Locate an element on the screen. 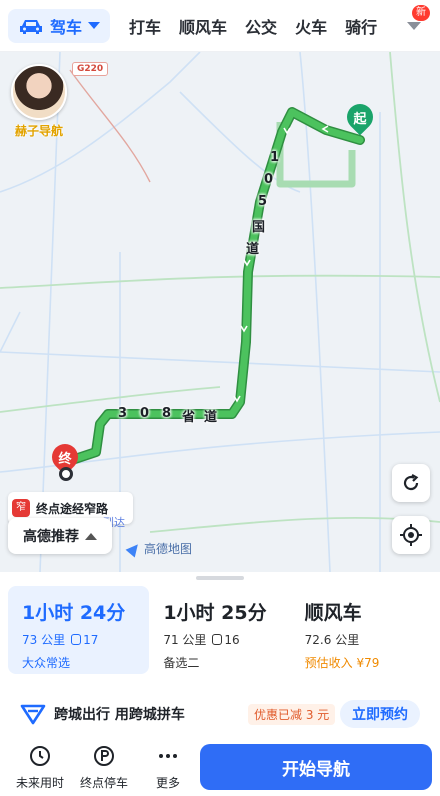  route-distance: 71 公里 is located at coordinates (185, 640).